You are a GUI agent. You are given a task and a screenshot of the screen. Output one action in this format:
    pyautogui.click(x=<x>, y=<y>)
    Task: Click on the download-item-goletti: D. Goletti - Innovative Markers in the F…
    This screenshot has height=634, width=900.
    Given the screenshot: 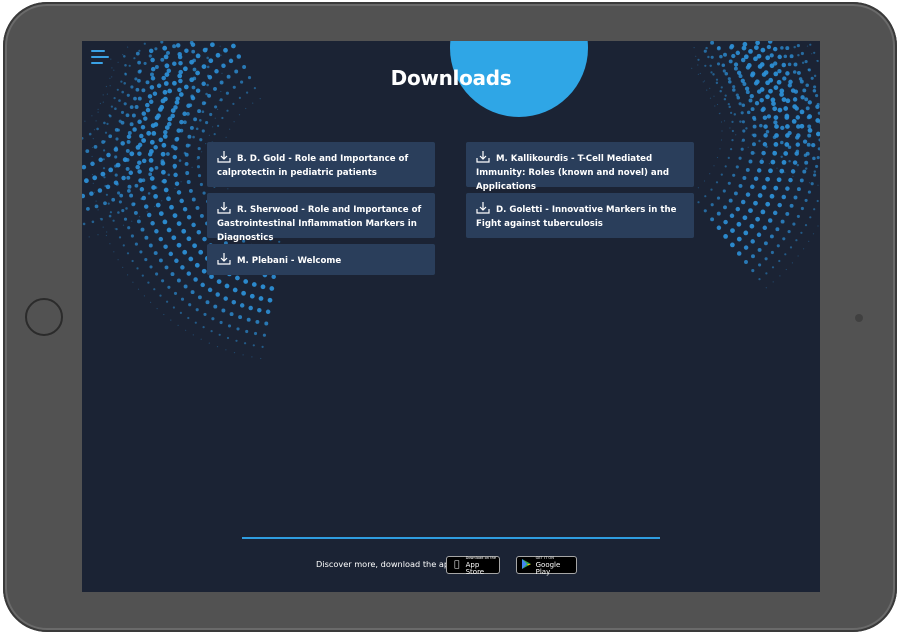 What is the action you would take?
    pyautogui.click(x=580, y=215)
    